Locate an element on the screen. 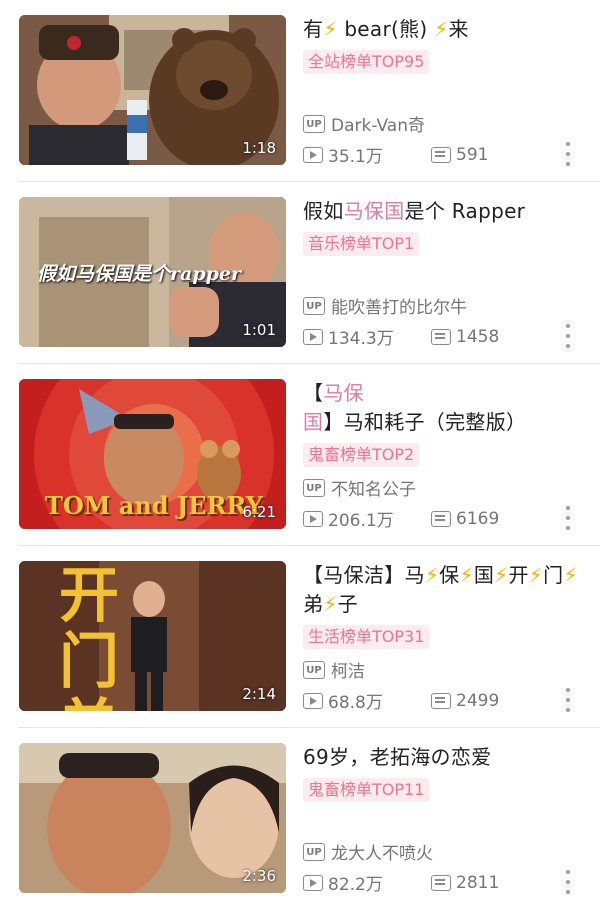  ranking-badge: 鬼畜榜单TOP11 is located at coordinates (366, 790).